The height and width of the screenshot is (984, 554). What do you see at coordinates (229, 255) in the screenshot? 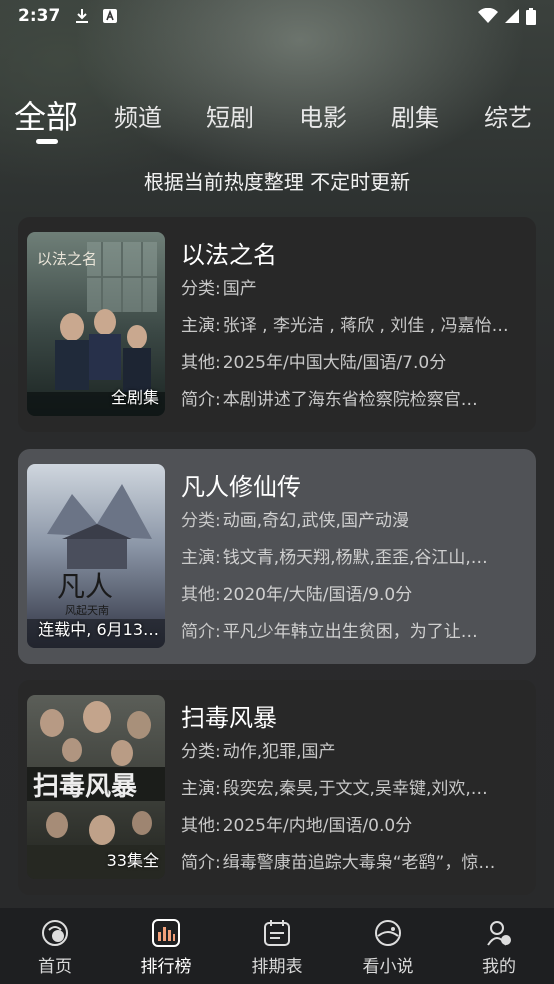
I see `item-title: 以法之名` at bounding box center [229, 255].